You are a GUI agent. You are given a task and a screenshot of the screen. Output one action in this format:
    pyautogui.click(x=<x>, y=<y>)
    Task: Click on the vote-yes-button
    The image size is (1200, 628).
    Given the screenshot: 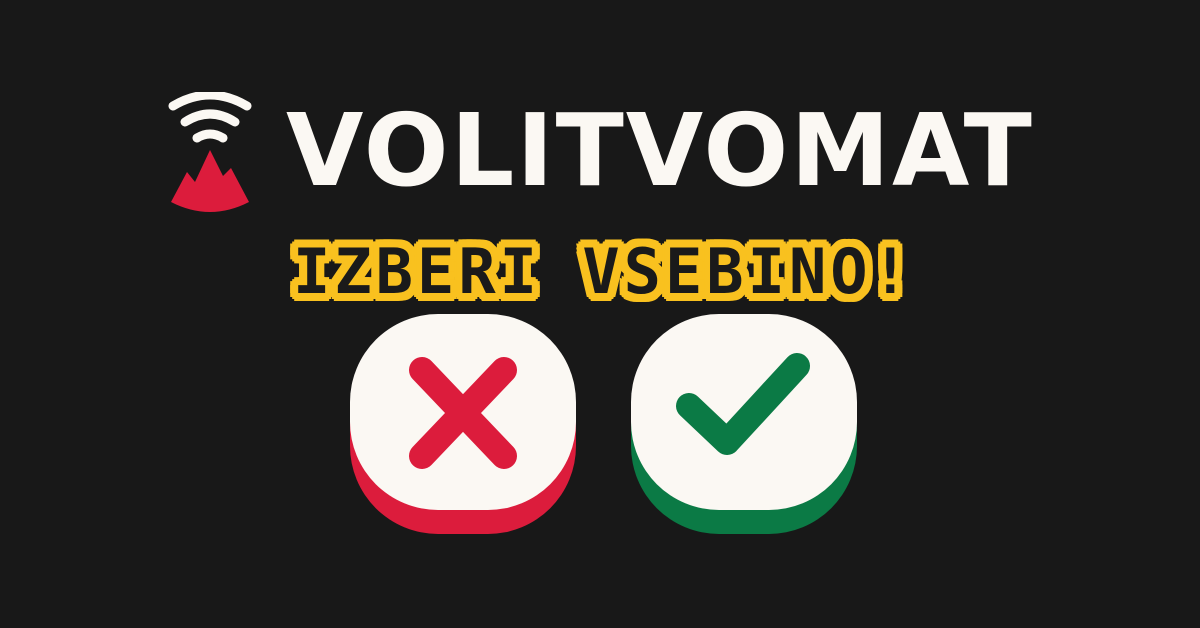 What is the action you would take?
    pyautogui.click(x=744, y=424)
    